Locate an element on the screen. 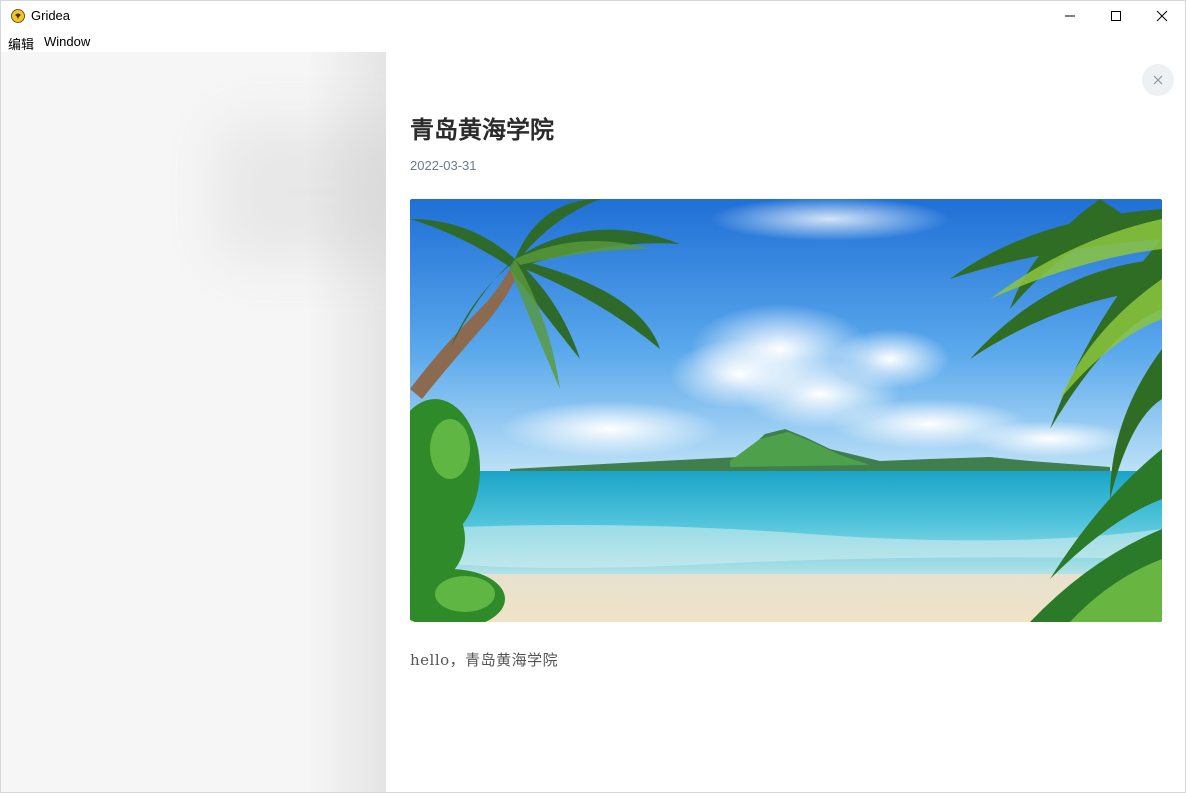 Image resolution: width=1186 pixels, height=793 pixels. title-bar: Gridea is located at coordinates (593, 16).